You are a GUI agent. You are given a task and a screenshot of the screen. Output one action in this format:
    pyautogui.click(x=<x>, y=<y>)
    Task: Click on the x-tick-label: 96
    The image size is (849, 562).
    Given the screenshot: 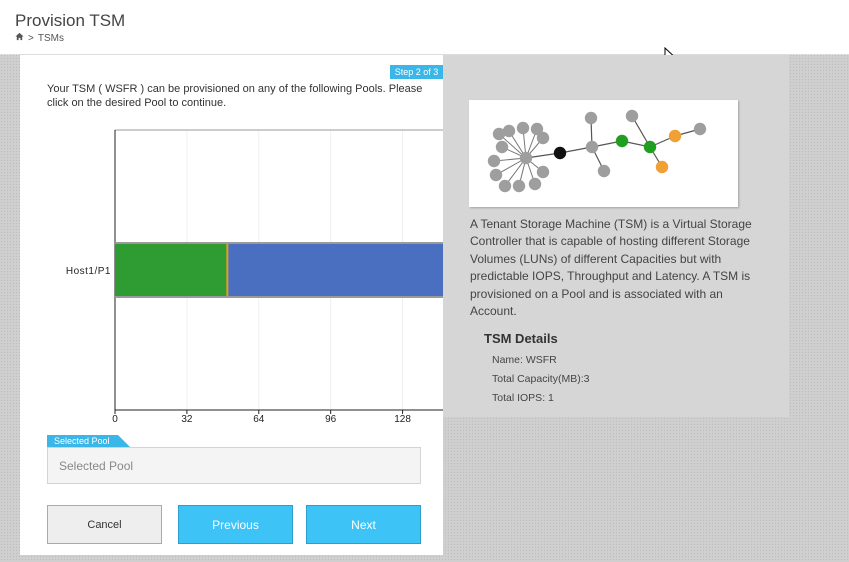 What is the action you would take?
    pyautogui.click(x=331, y=419)
    